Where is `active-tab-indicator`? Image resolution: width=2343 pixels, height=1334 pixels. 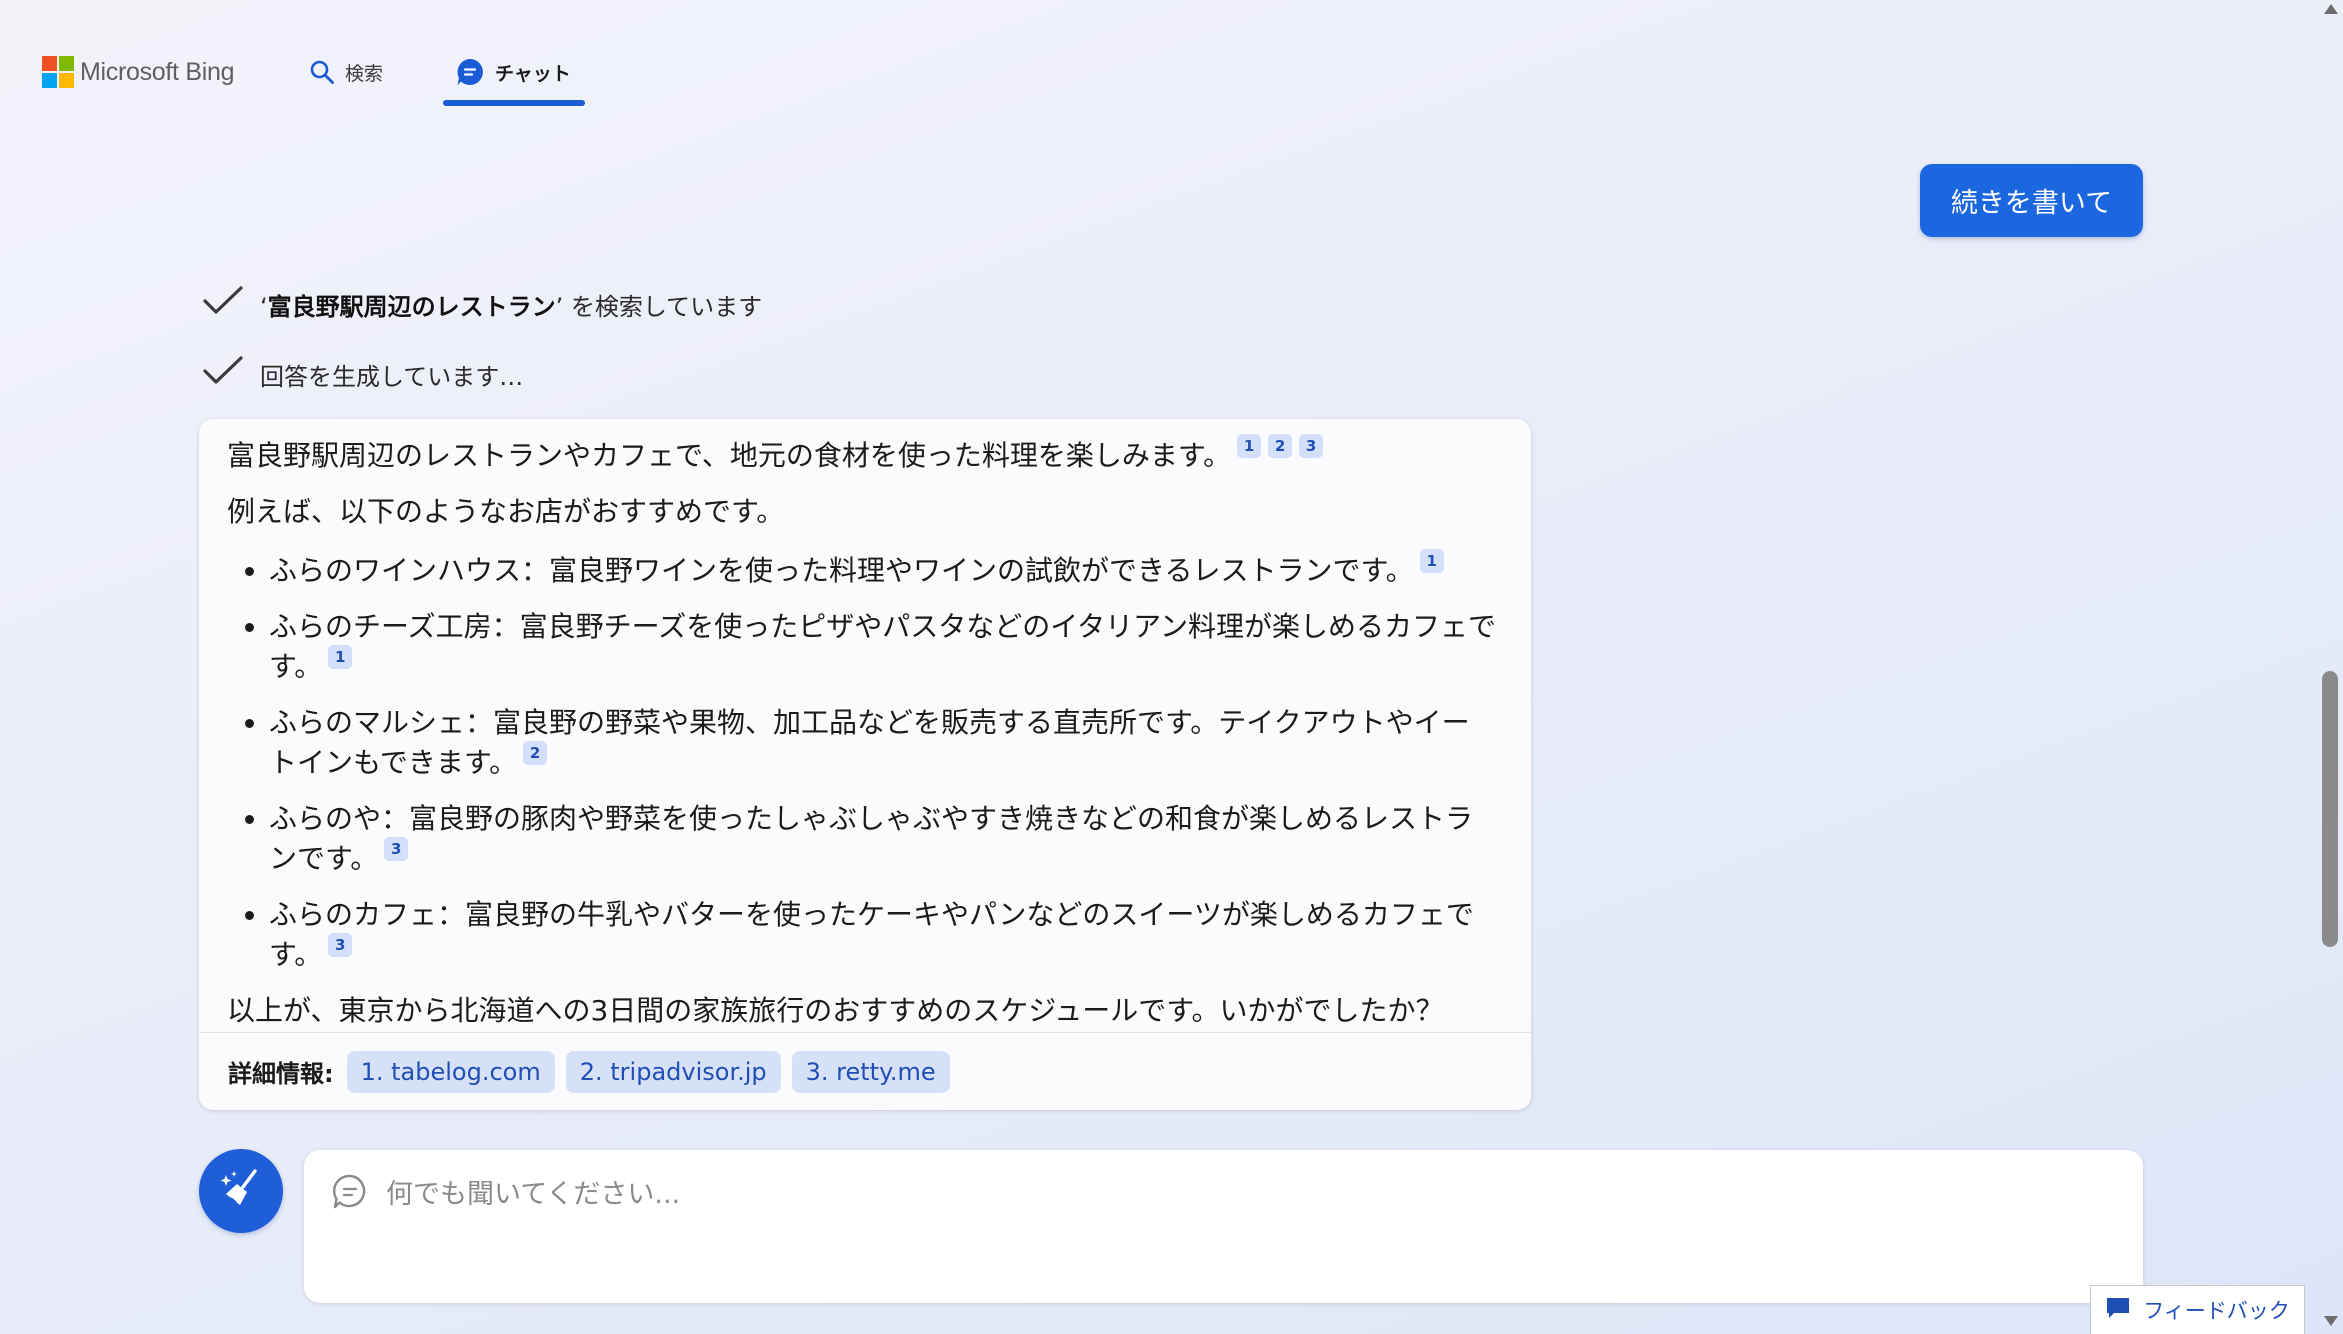 active-tab-indicator is located at coordinates (514, 103).